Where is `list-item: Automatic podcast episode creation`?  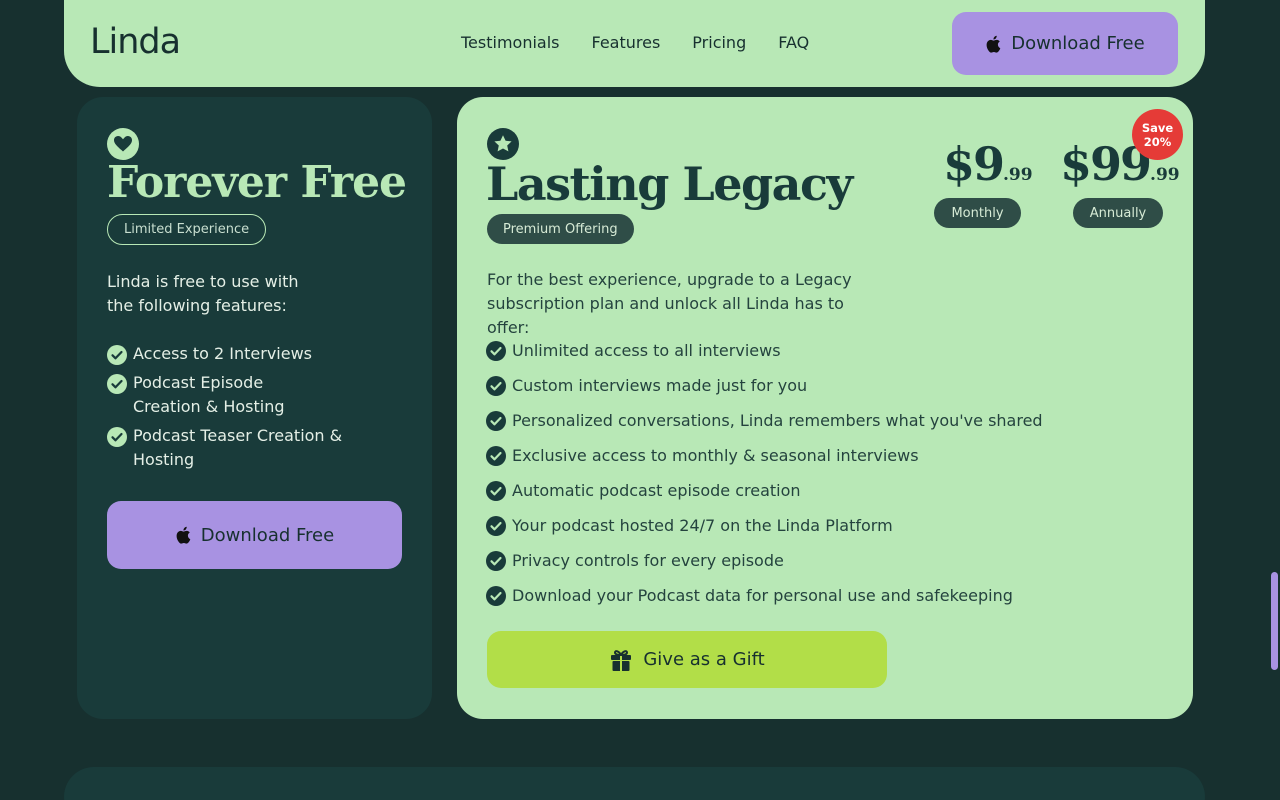
list-item: Automatic podcast episode creation is located at coordinates (764, 490).